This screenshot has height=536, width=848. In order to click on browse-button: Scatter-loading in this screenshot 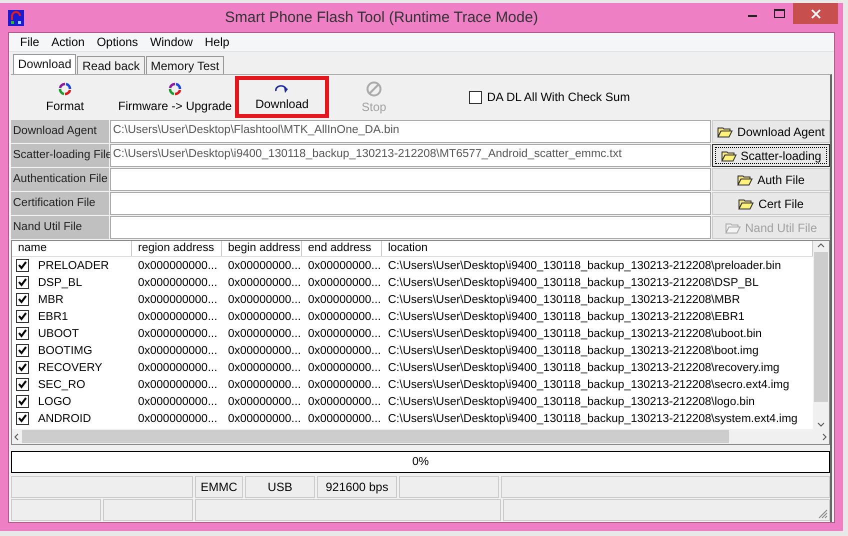, I will do `click(771, 155)`.